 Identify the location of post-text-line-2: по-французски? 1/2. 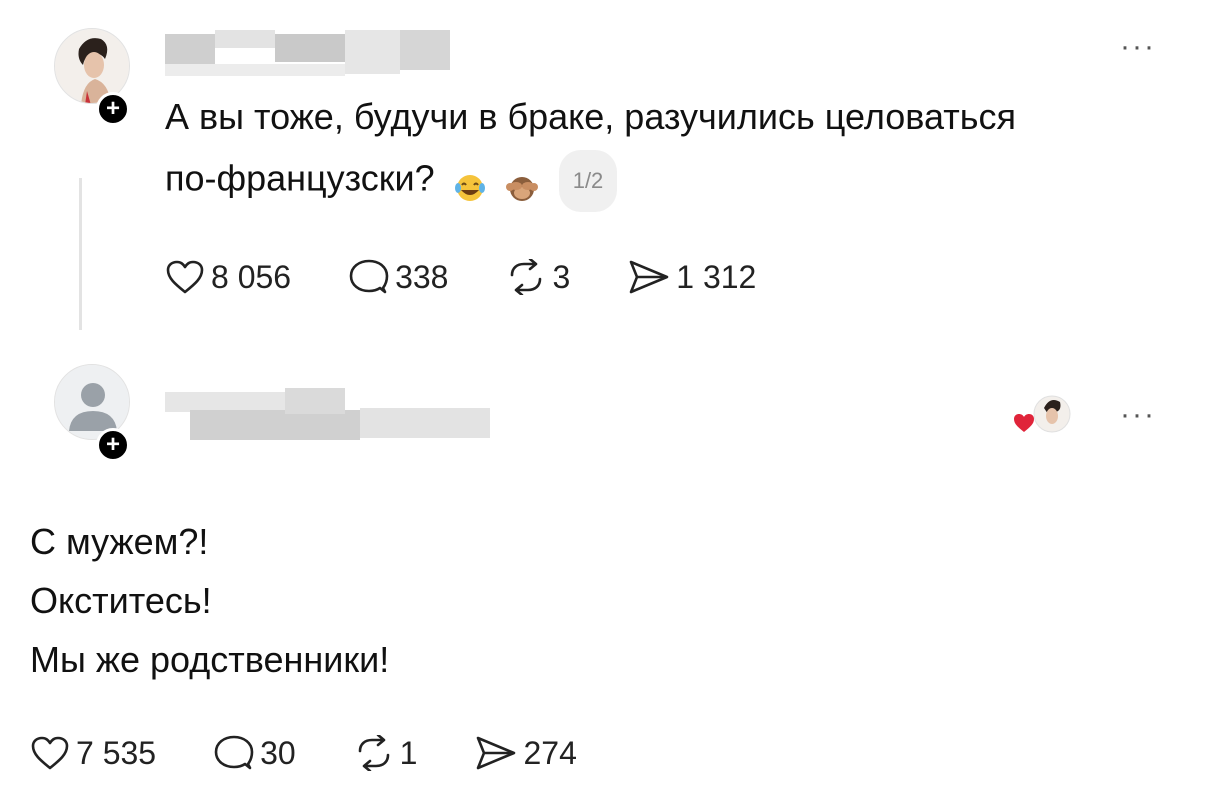
(675, 181).